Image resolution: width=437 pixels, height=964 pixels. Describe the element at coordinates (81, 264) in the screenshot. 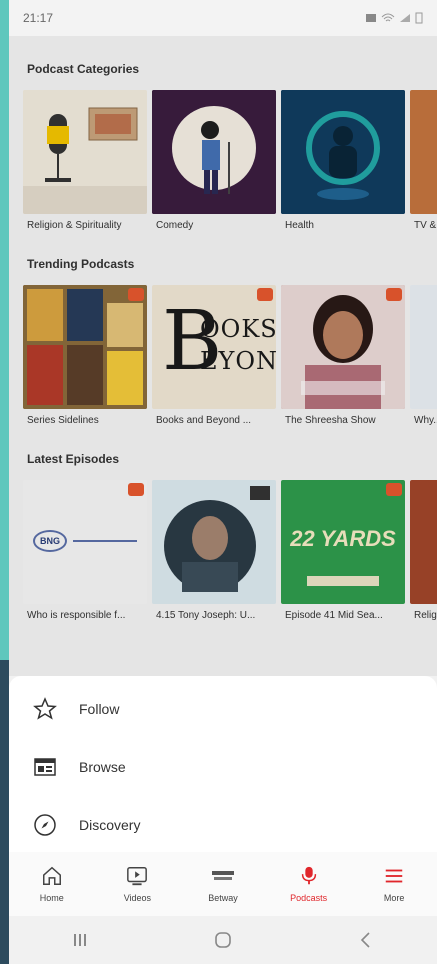

I see `trending-title: Trending Podcasts` at that location.